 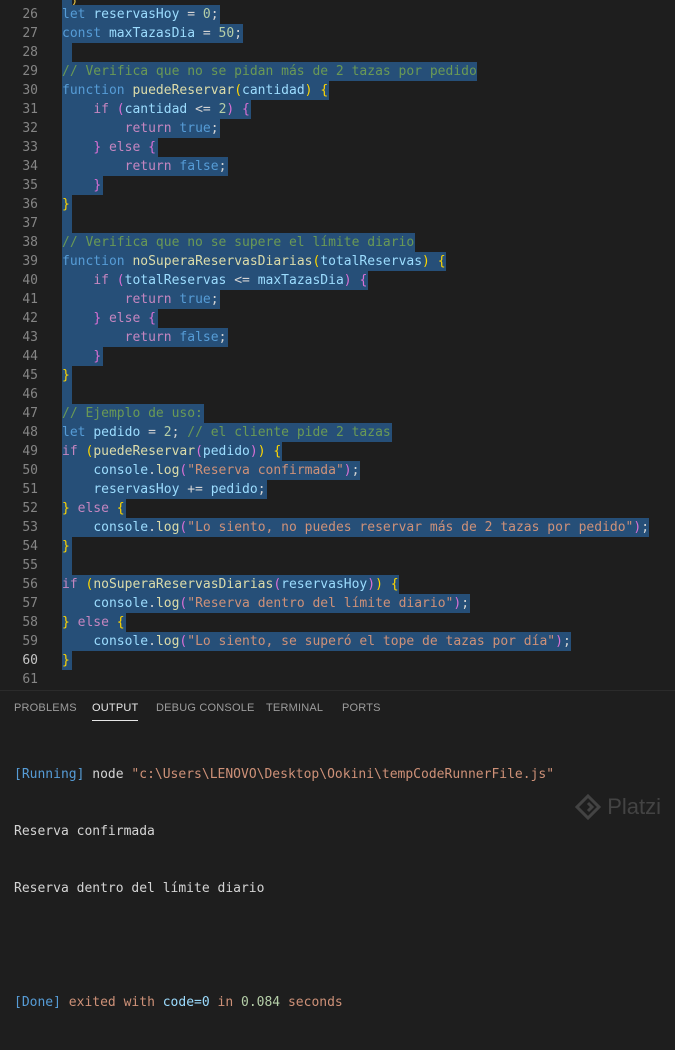 What do you see at coordinates (206, 14) in the screenshot?
I see `code-token: 0` at bounding box center [206, 14].